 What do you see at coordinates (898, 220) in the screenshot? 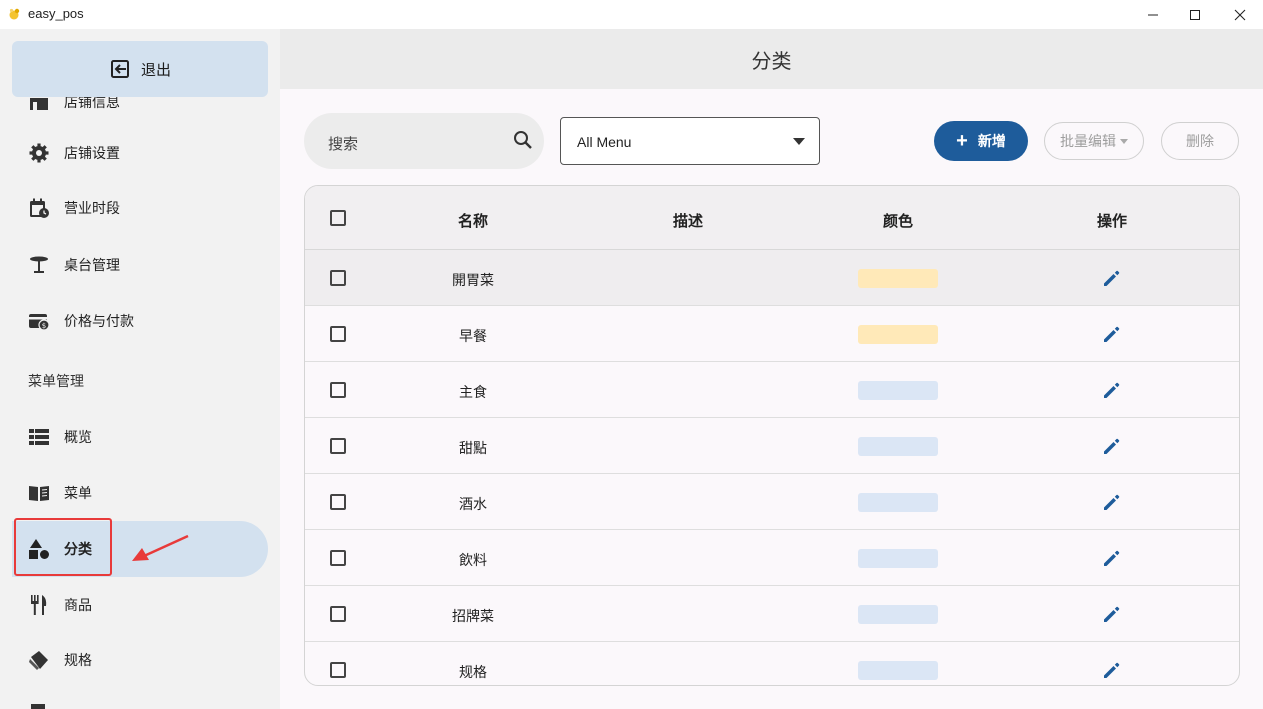
I see `column-header-color: 颜色` at bounding box center [898, 220].